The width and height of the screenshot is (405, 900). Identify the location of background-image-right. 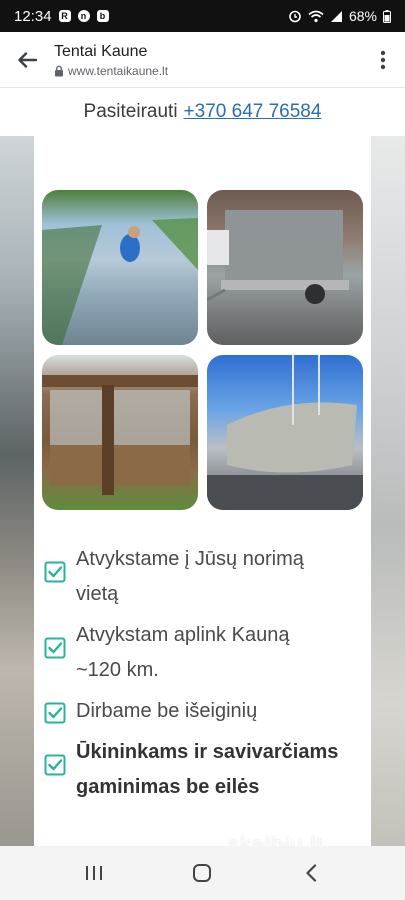
(388, 491).